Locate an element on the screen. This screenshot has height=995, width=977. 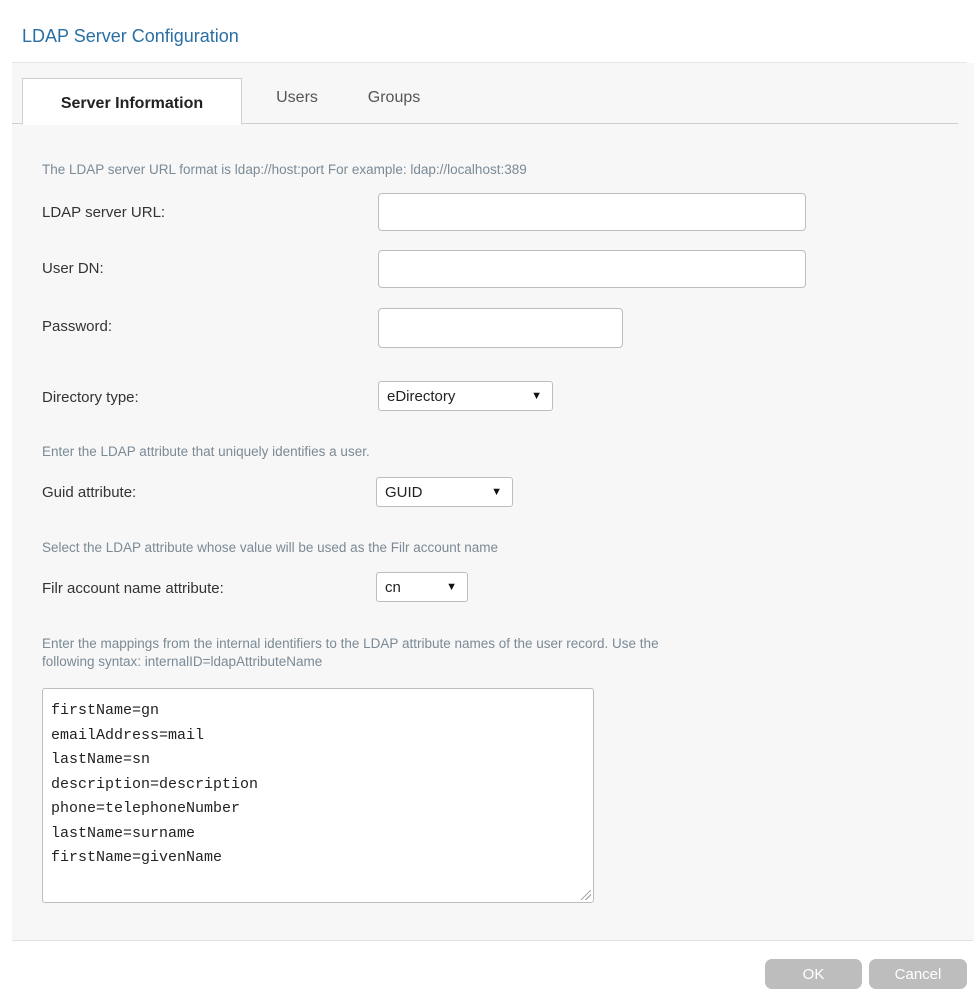
directory-type-select: eDirectory ▼ is located at coordinates (465, 396).